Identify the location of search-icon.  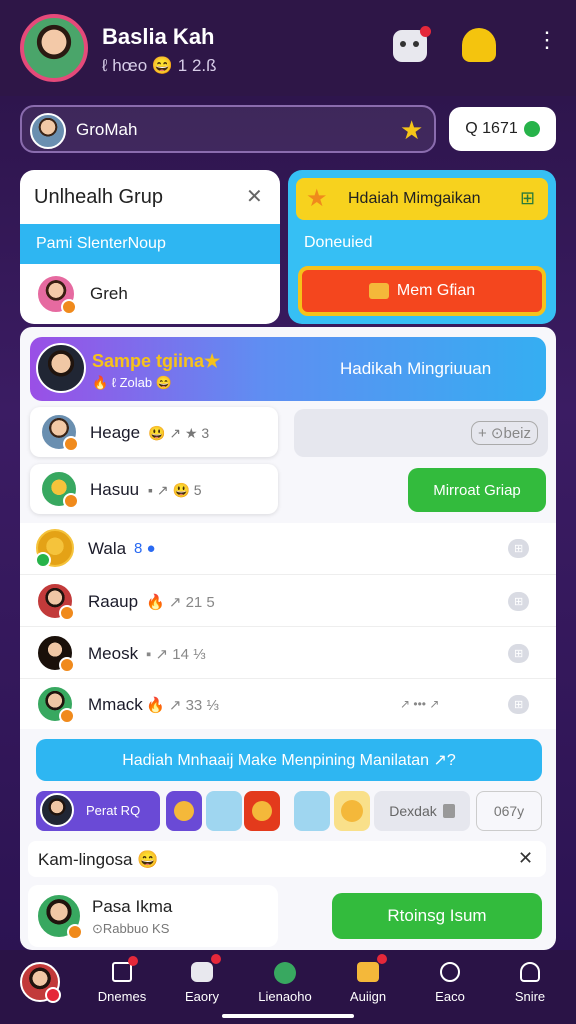
(450, 972).